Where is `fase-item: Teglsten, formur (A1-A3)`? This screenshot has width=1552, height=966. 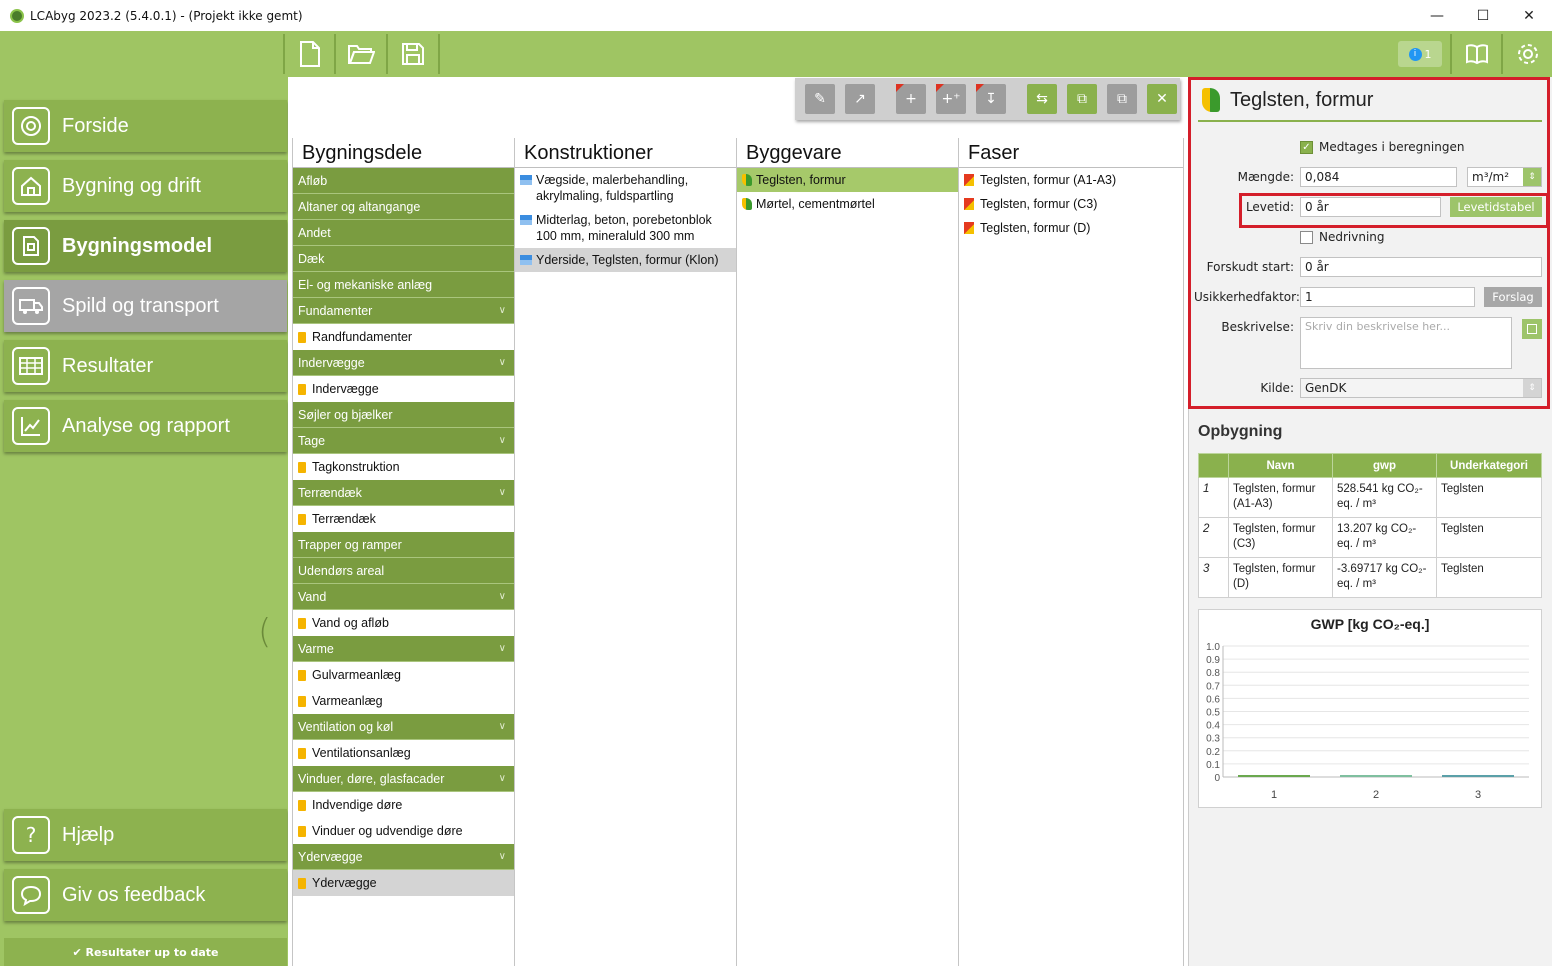
fase-item: Teglsten, formur (A1-A3) is located at coordinates (1071, 180).